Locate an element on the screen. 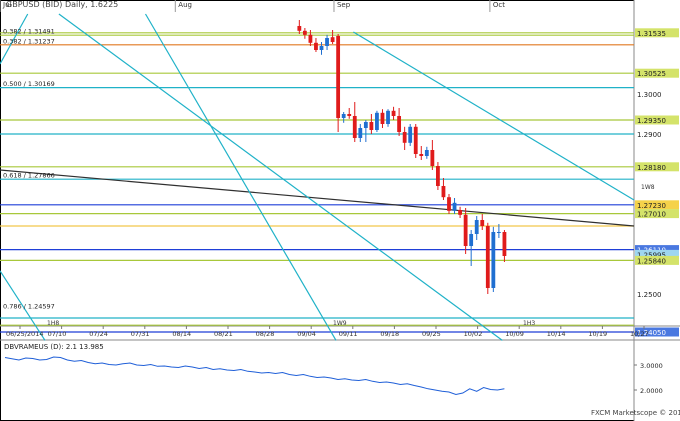 The height and width of the screenshot is (421, 680). date-label: 07/10 is located at coordinates (57, 334).